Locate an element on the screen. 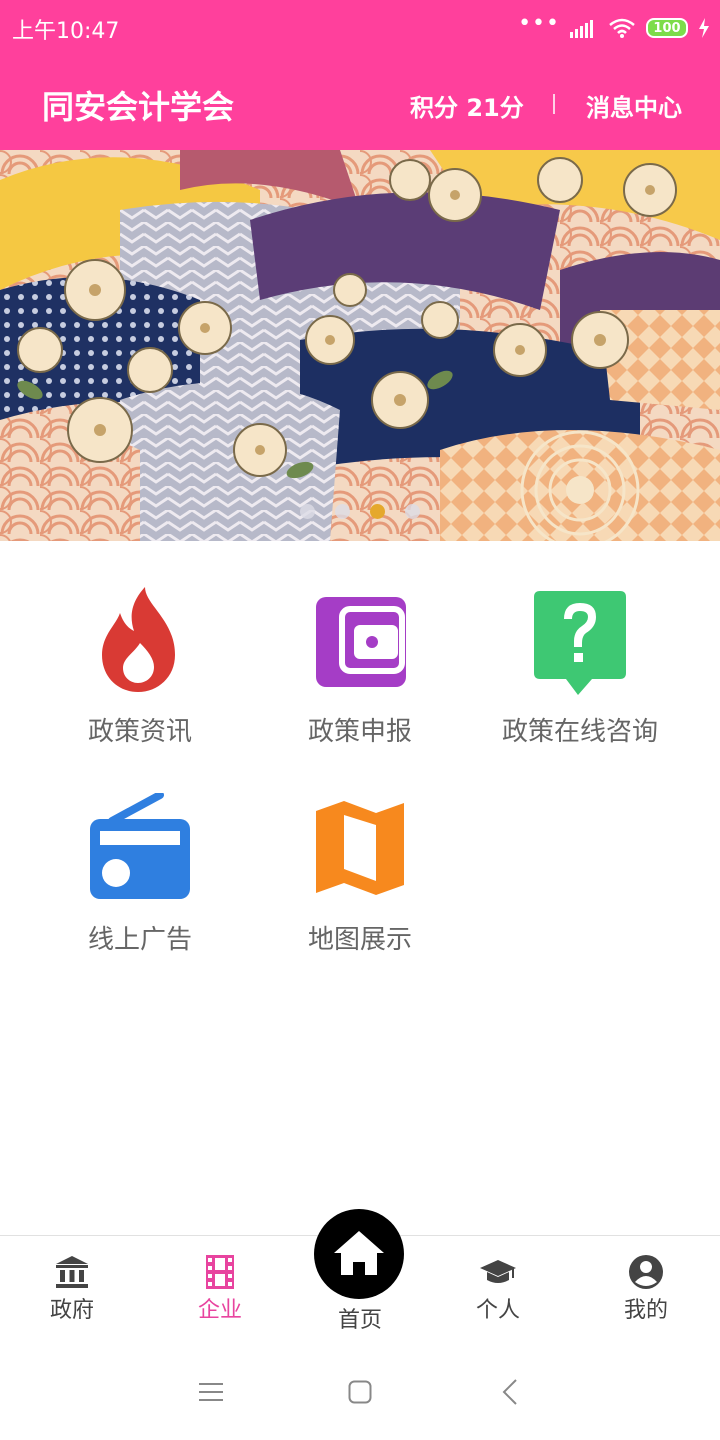 This screenshot has width=720, height=1440. back-icon is located at coordinates (510, 1392).